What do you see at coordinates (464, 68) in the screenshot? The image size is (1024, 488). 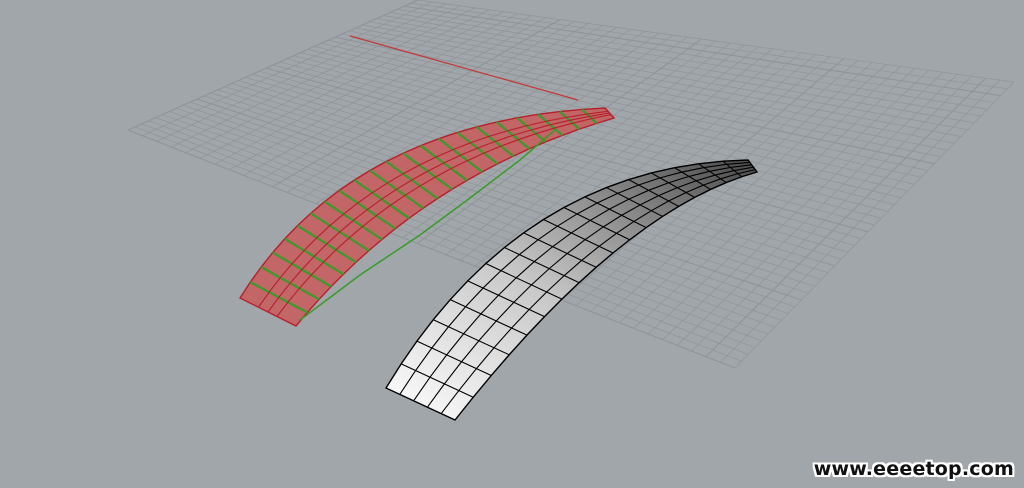 I see `x-axis-line` at bounding box center [464, 68].